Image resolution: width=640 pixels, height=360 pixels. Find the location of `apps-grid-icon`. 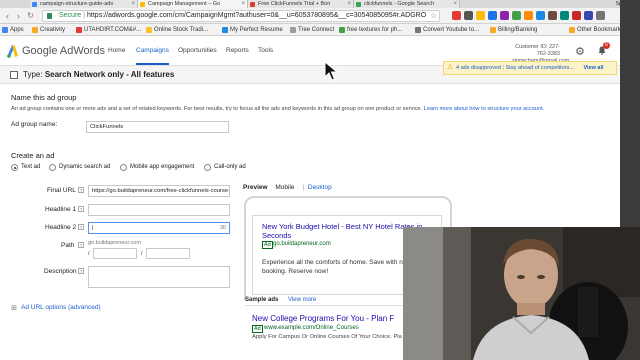

apps-grid-icon is located at coordinates (5, 30).